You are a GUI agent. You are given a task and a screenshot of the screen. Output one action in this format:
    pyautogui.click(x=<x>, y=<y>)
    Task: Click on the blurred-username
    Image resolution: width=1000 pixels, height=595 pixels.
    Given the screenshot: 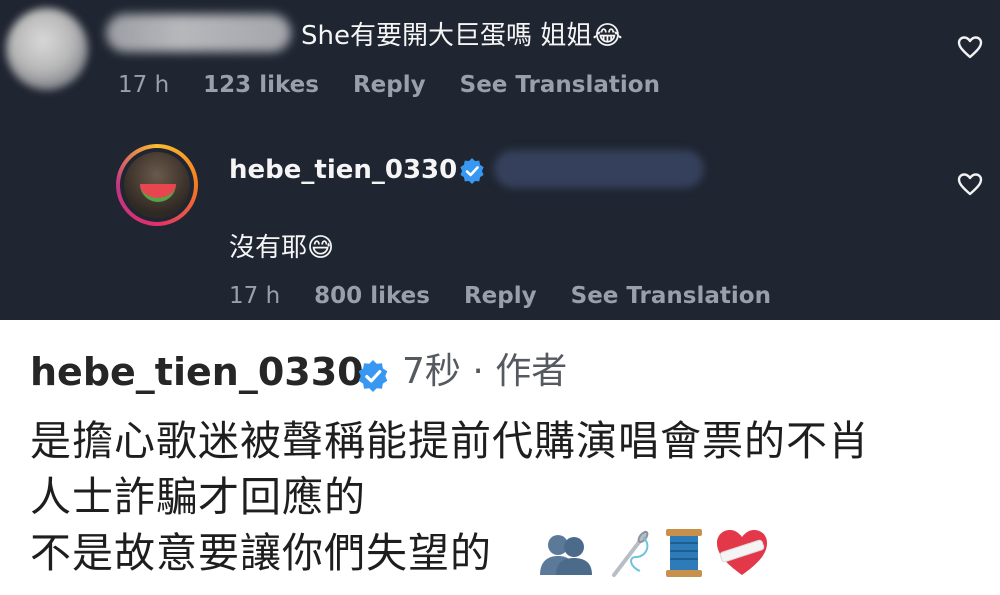 What is the action you would take?
    pyautogui.click(x=198, y=33)
    